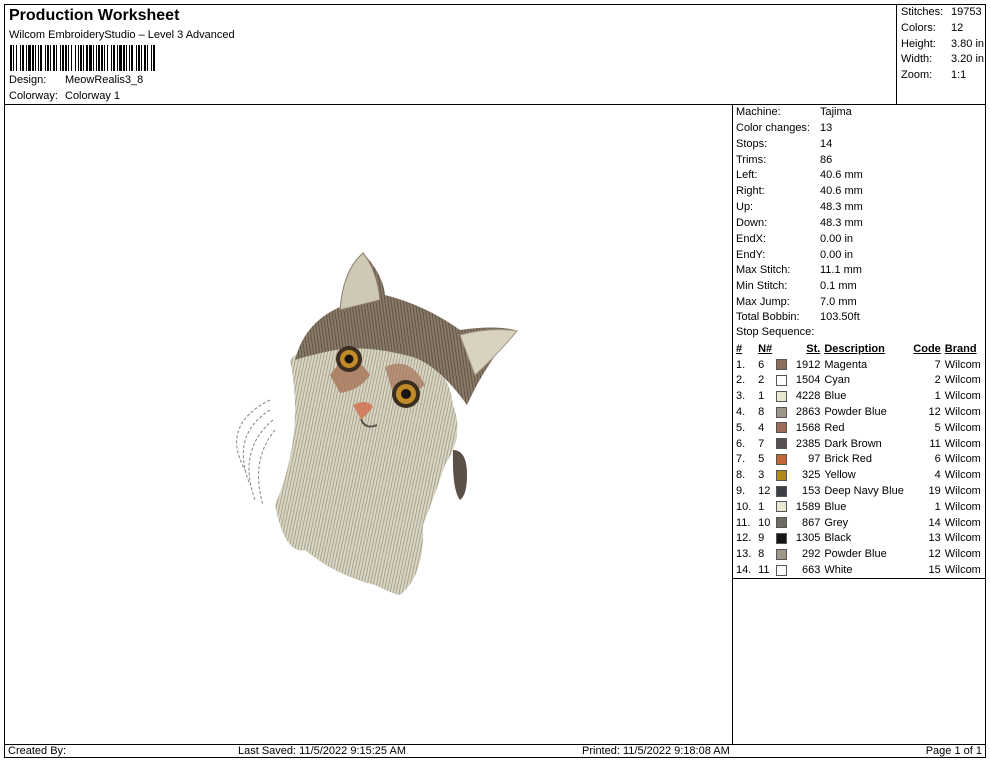 Image resolution: width=990 pixels, height=762 pixels. I want to click on stop-stitches: 1912, so click(808, 364).